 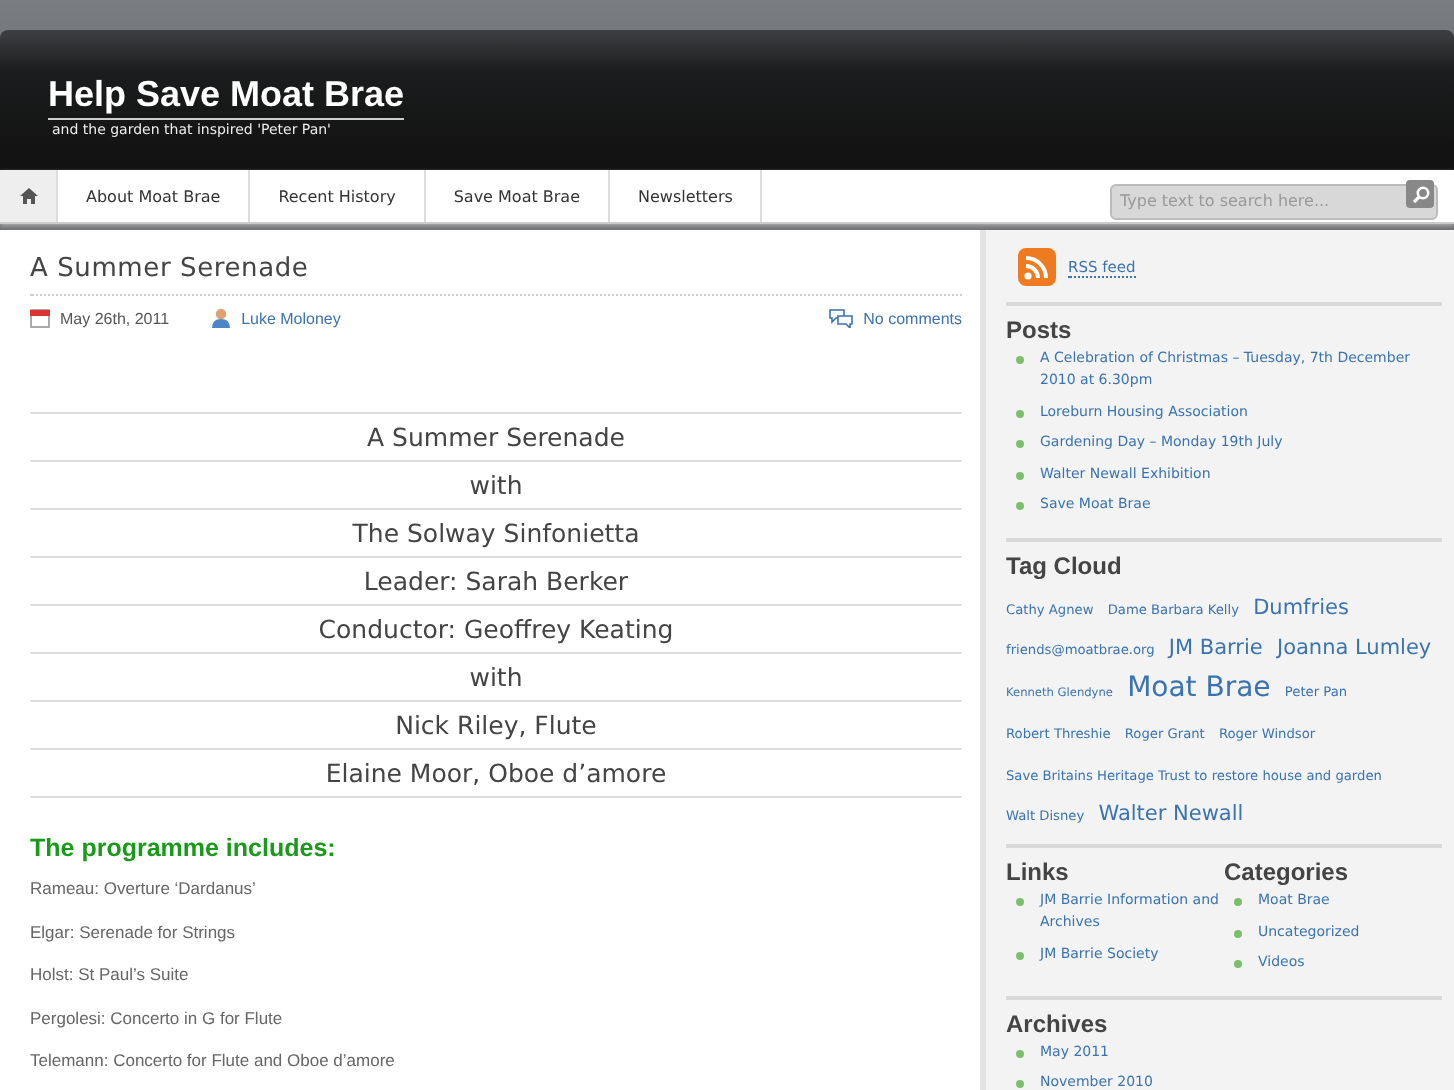 What do you see at coordinates (496, 630) in the screenshot?
I see `concert-line: Conductor: Geoffrey Keating` at bounding box center [496, 630].